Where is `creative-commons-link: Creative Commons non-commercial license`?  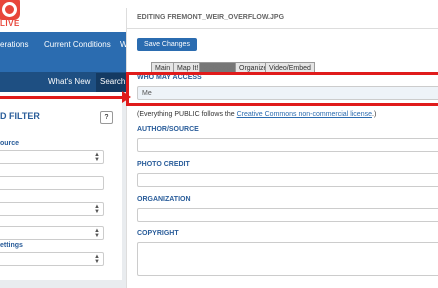
creative-commons-link: Creative Commons non-commercial license is located at coordinates (304, 114).